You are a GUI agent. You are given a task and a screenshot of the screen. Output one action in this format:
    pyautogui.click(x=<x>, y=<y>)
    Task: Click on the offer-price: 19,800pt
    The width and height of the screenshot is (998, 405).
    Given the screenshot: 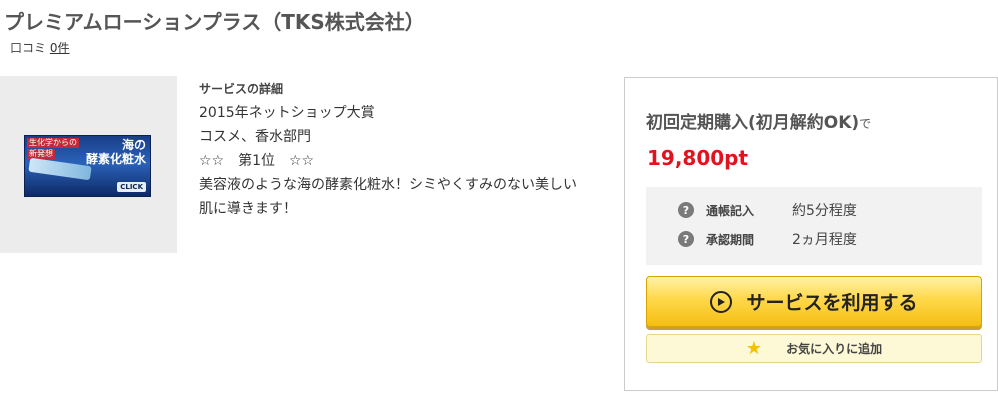 What is the action you would take?
    pyautogui.click(x=698, y=158)
    